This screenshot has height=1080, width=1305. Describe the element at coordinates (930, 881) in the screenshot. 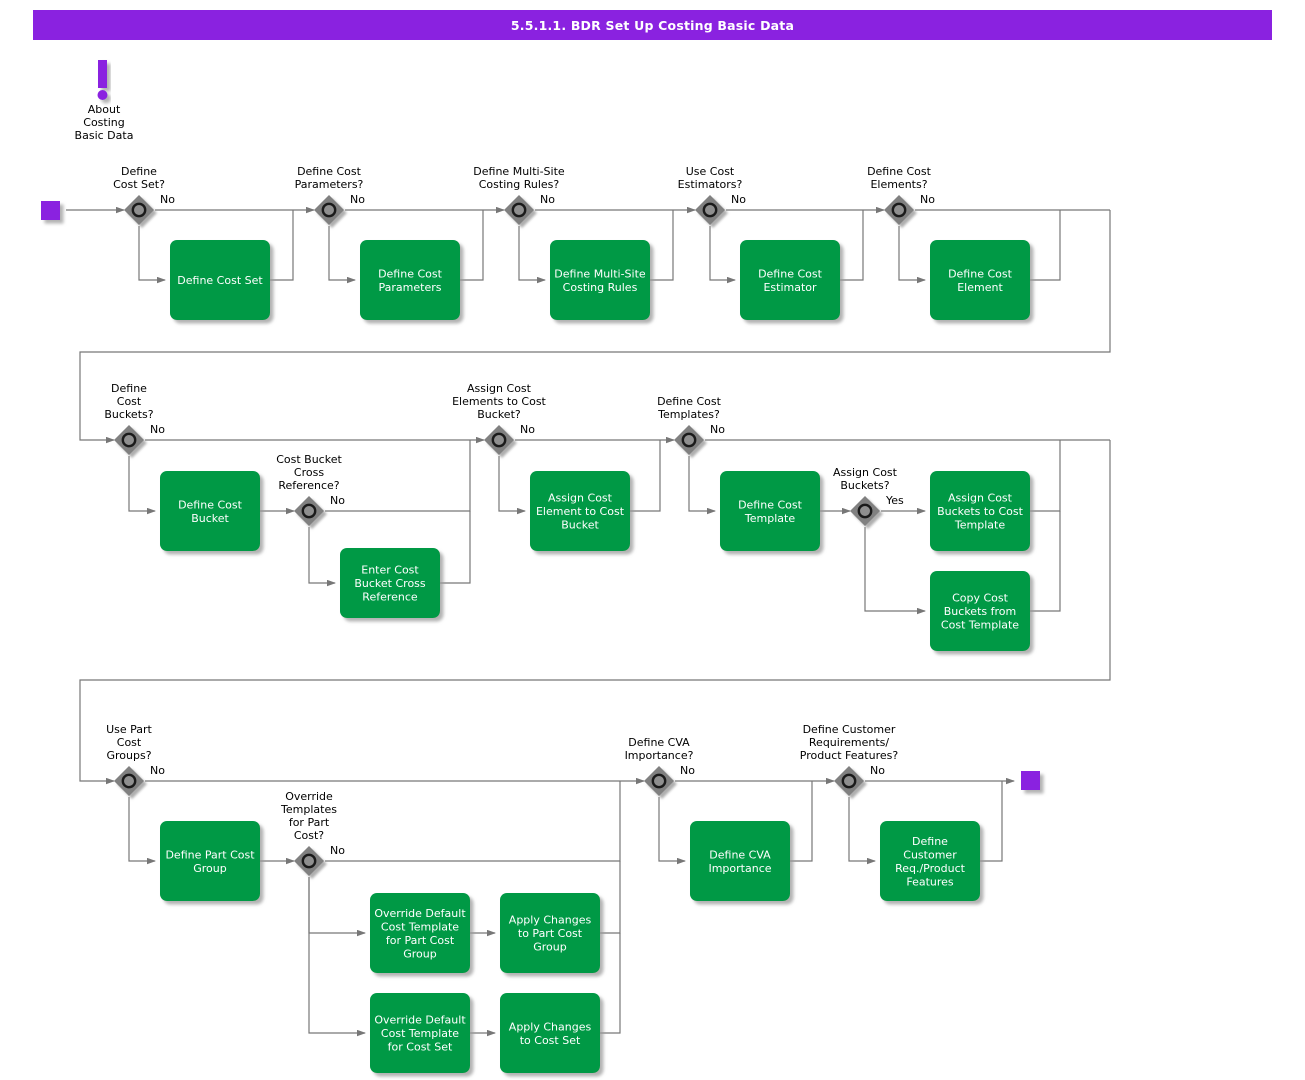

I see `task-label: Features` at that location.